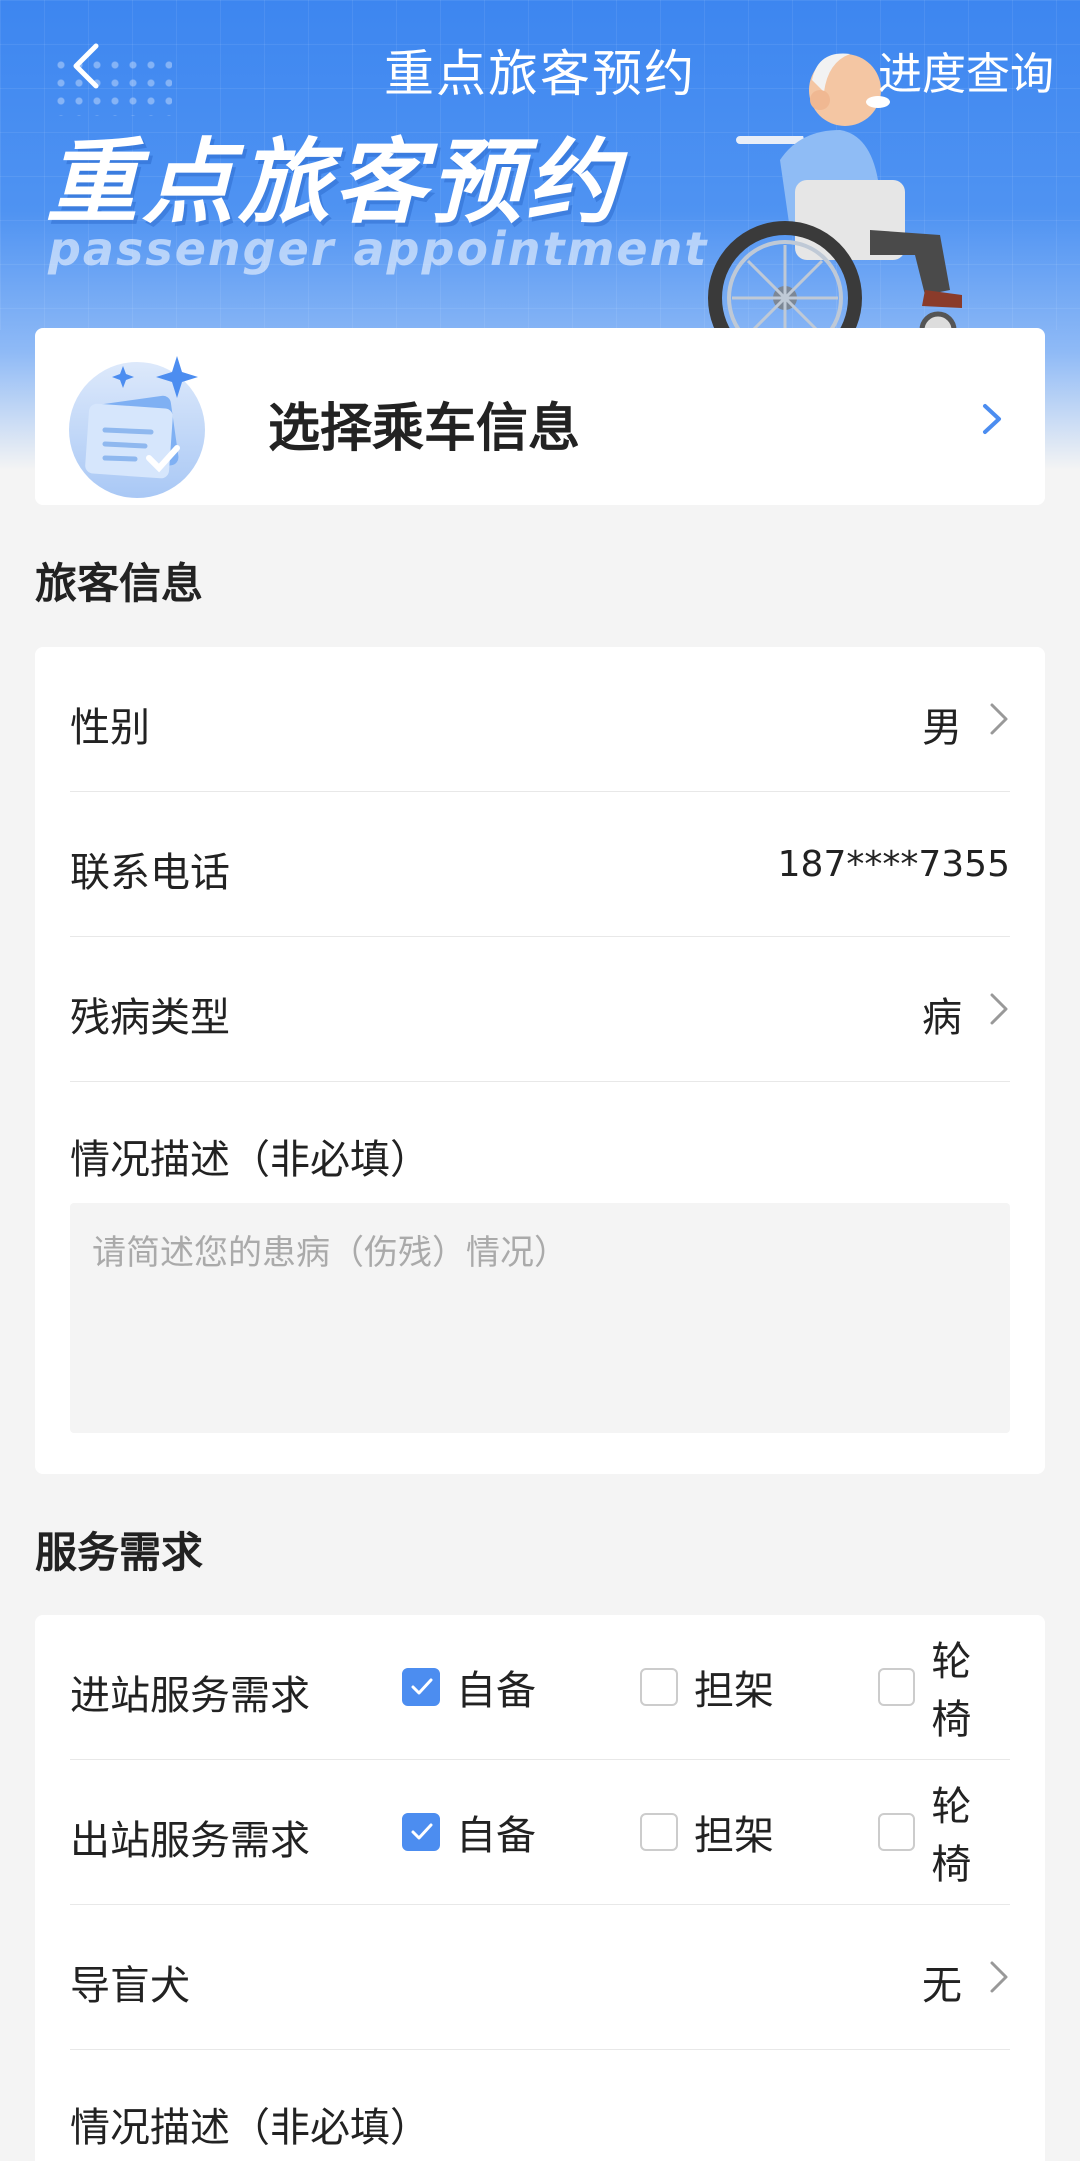 The width and height of the screenshot is (1080, 2161). I want to click on guide-dog-row: 导盲犬 无, so click(540, 1977).